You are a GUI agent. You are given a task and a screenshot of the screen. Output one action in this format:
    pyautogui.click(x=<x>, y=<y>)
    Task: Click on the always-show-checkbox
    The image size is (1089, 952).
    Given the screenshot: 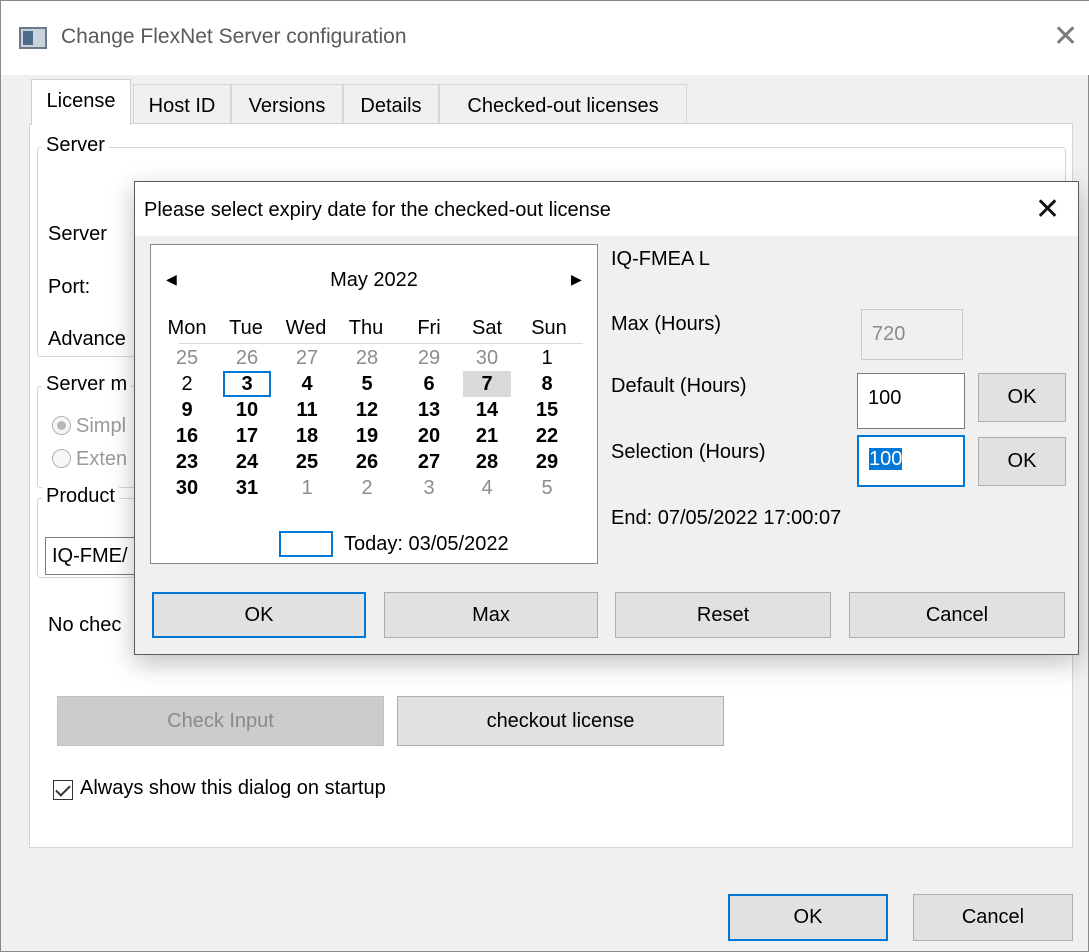 What is the action you would take?
    pyautogui.click(x=63, y=790)
    